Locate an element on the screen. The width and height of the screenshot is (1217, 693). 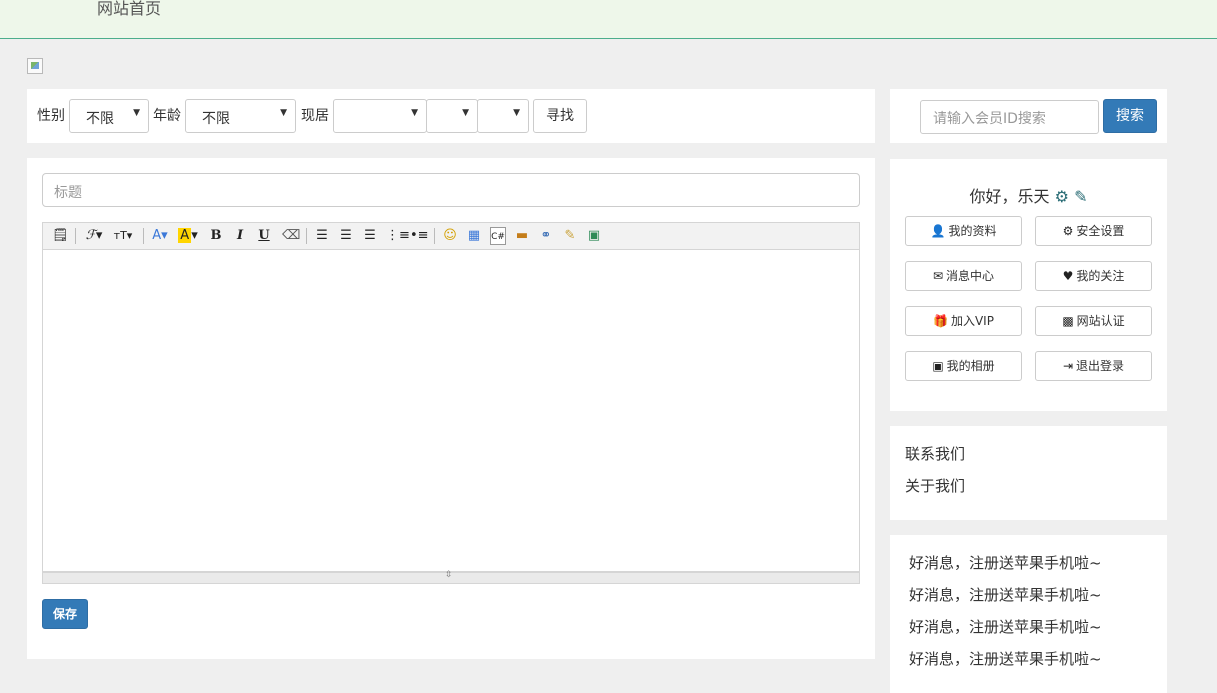
highlight-icon: A ▾ is located at coordinates (188, 236).